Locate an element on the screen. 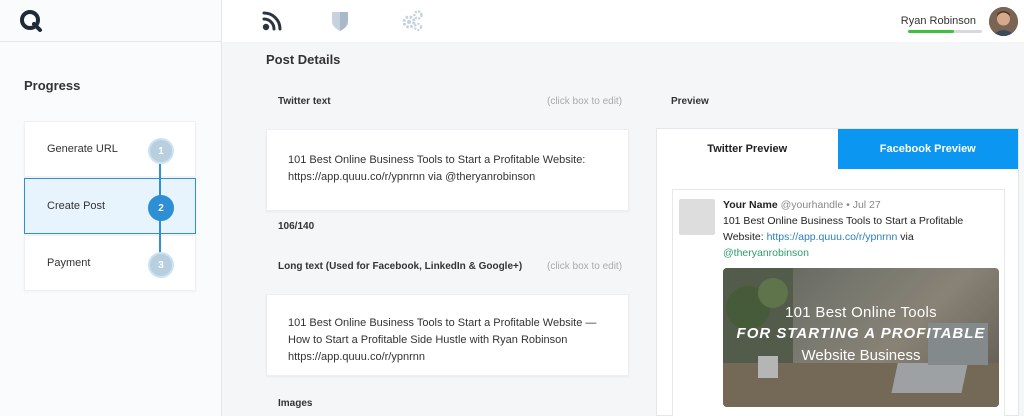 The height and width of the screenshot is (416, 1024). tweet-via: via is located at coordinates (907, 237).